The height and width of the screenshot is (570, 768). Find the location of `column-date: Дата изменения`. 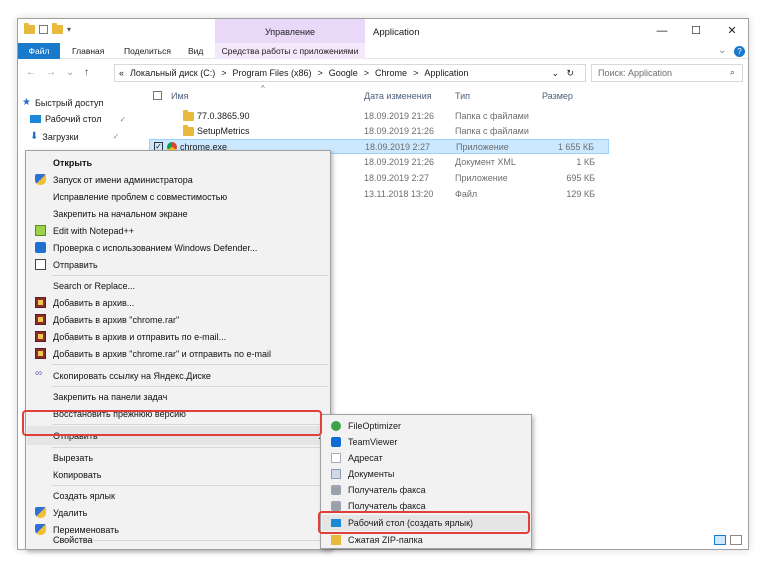

column-date: Дата изменения is located at coordinates (398, 96).